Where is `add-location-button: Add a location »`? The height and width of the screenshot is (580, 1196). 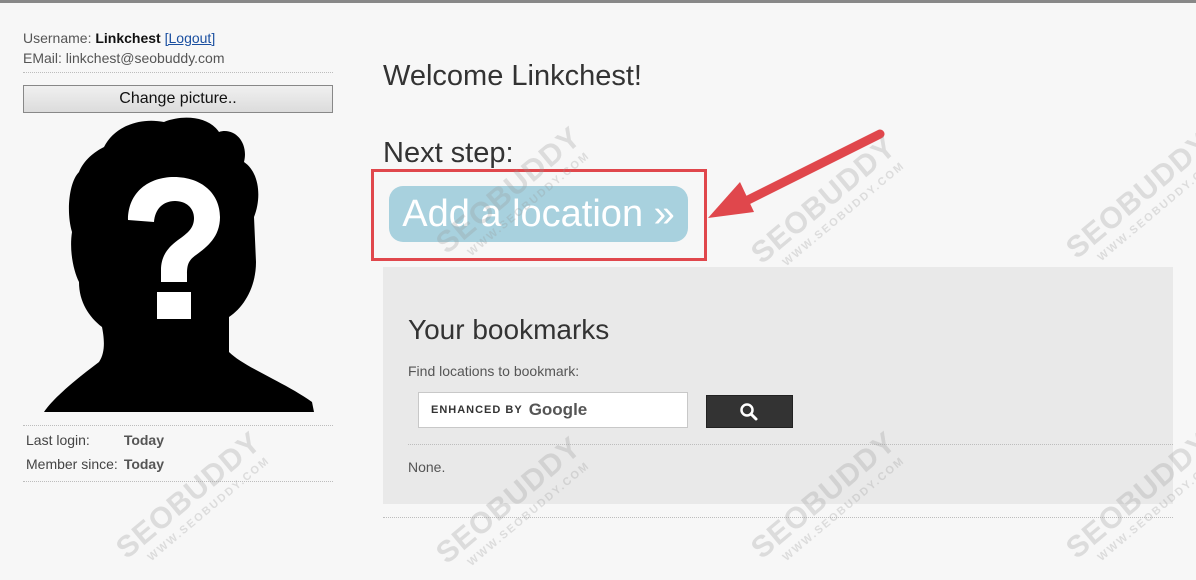 add-location-button: Add a location » is located at coordinates (538, 214).